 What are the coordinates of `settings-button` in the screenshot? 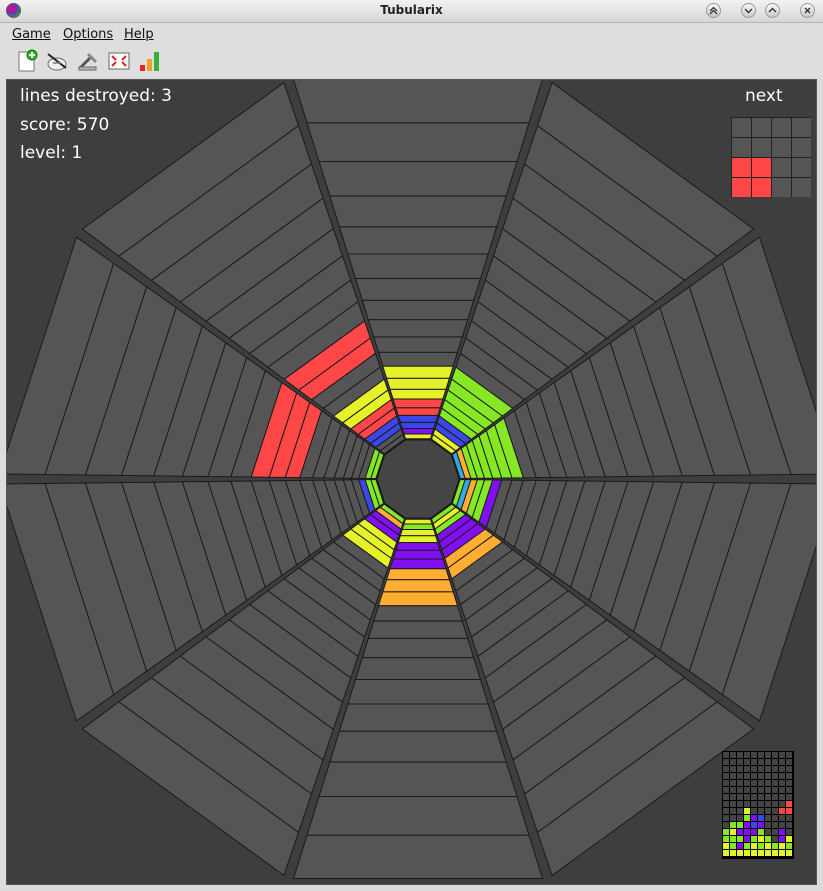 It's located at (88, 61).